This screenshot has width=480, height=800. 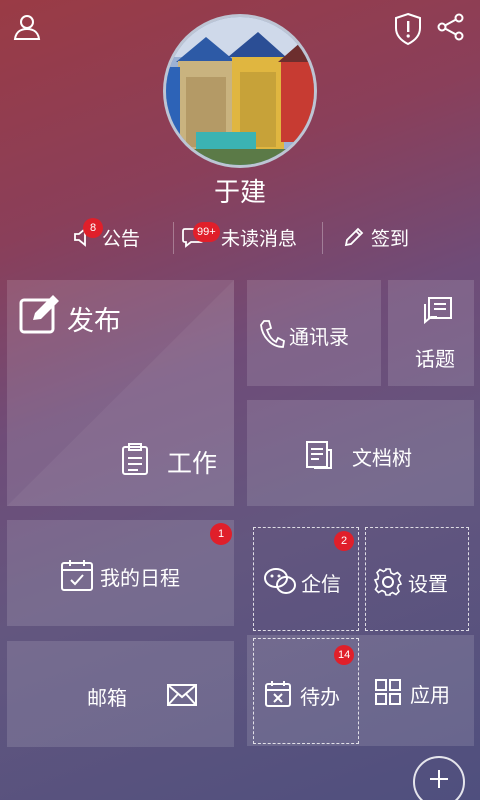 I want to click on apps-label: 应用, so click(x=430, y=695).